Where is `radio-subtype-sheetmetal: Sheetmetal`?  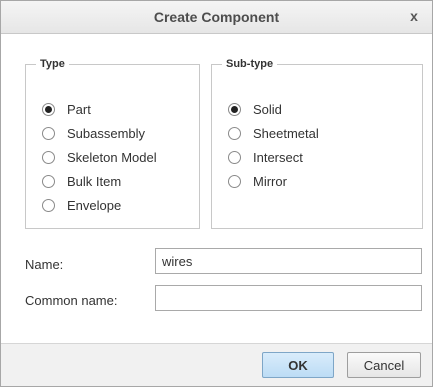 radio-subtype-sheetmetal: Sheetmetal is located at coordinates (273, 133).